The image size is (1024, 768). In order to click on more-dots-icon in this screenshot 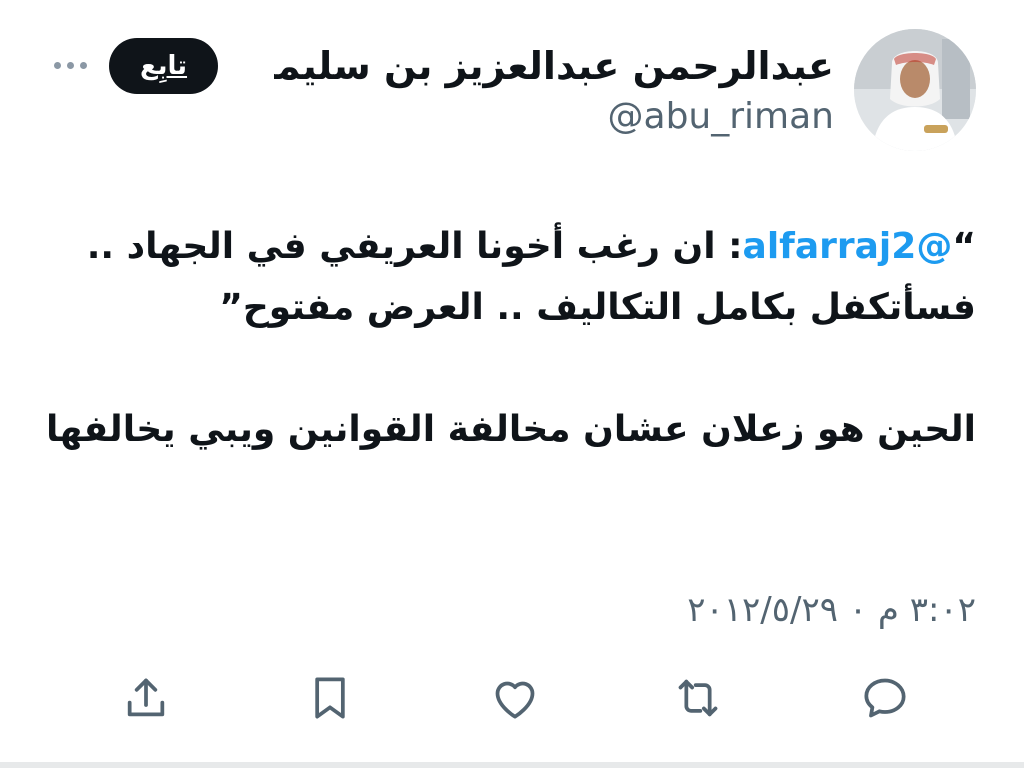, I will do `click(70, 65)`.